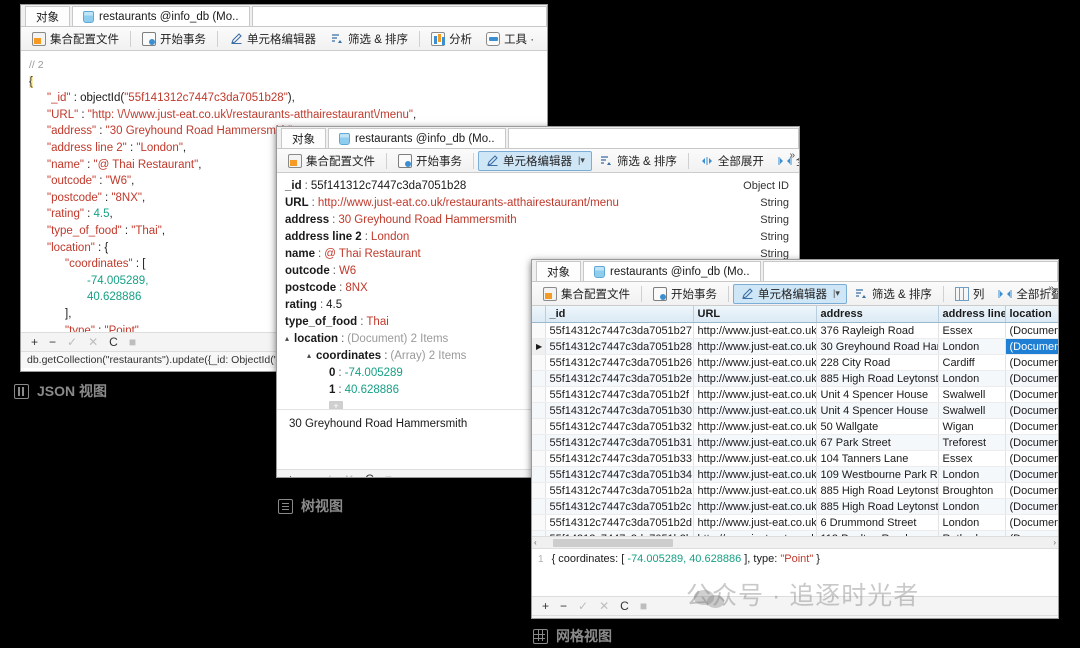 The width and height of the screenshot is (1080, 648). Describe the element at coordinates (619, 533) in the screenshot. I see `table-cell: 55f14312c7447c3da7051b2b` at that location.